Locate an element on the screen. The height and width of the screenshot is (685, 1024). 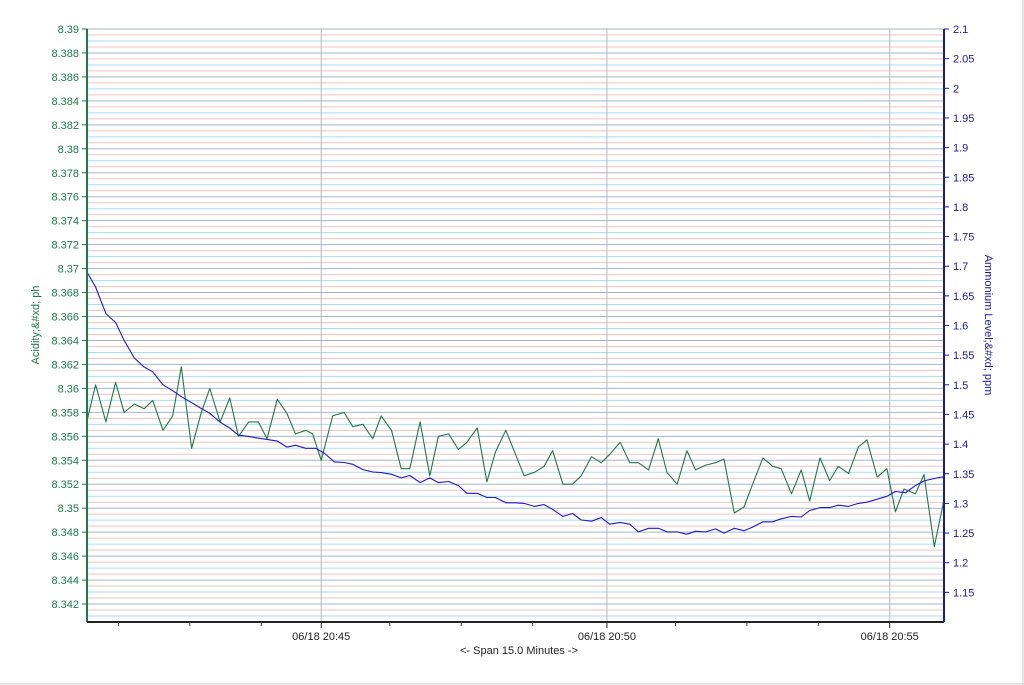
left-tick-label: 8.35 is located at coordinates (68, 509).